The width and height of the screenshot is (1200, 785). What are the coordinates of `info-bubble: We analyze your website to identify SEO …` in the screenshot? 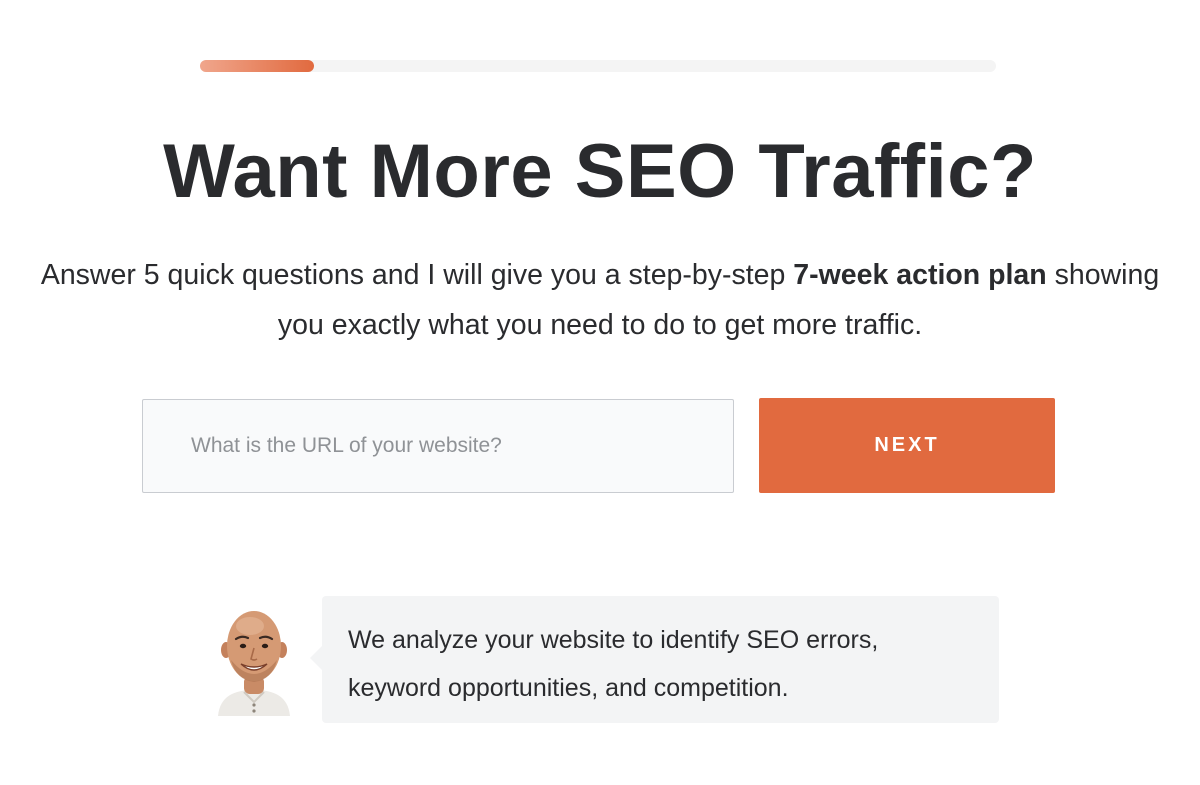 It's located at (654, 659).